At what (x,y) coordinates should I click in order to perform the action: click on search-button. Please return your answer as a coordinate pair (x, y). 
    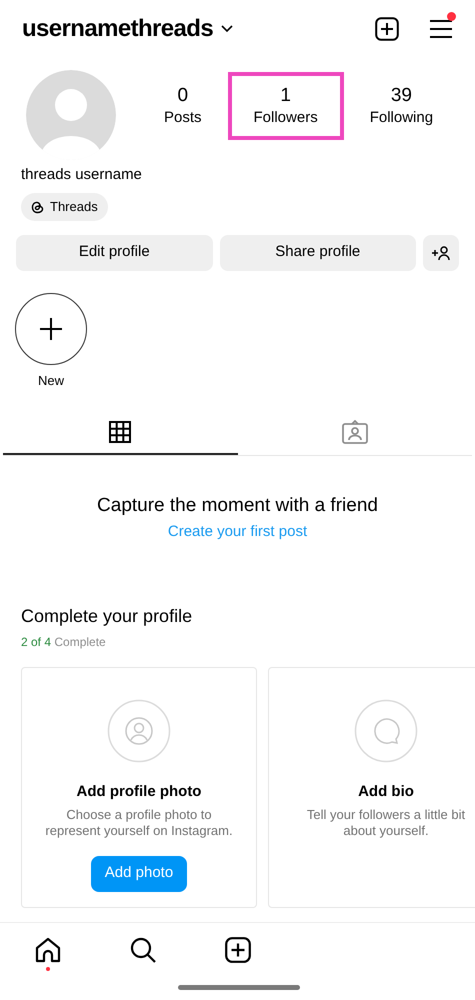
    Looking at the image, I should click on (143, 949).